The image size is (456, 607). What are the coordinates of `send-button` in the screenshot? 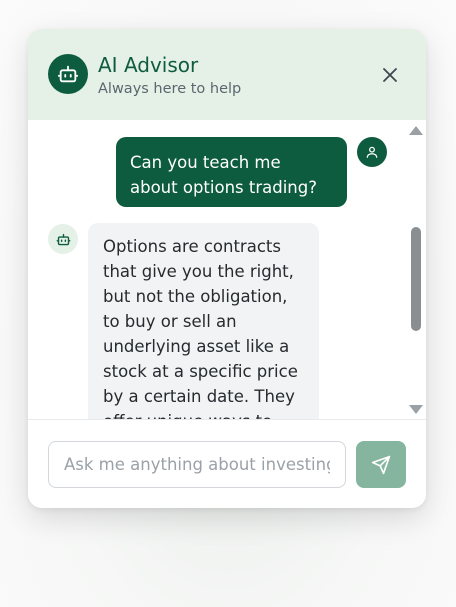 It's located at (381, 464).